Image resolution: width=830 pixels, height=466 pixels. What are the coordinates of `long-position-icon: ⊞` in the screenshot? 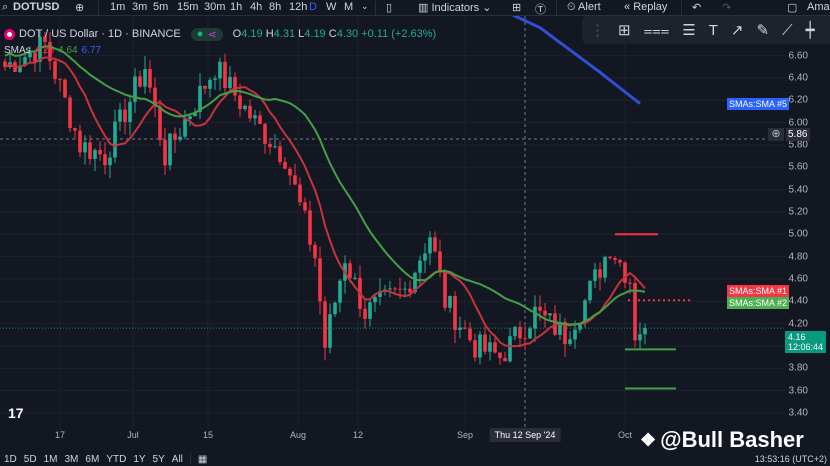 It's located at (624, 30).